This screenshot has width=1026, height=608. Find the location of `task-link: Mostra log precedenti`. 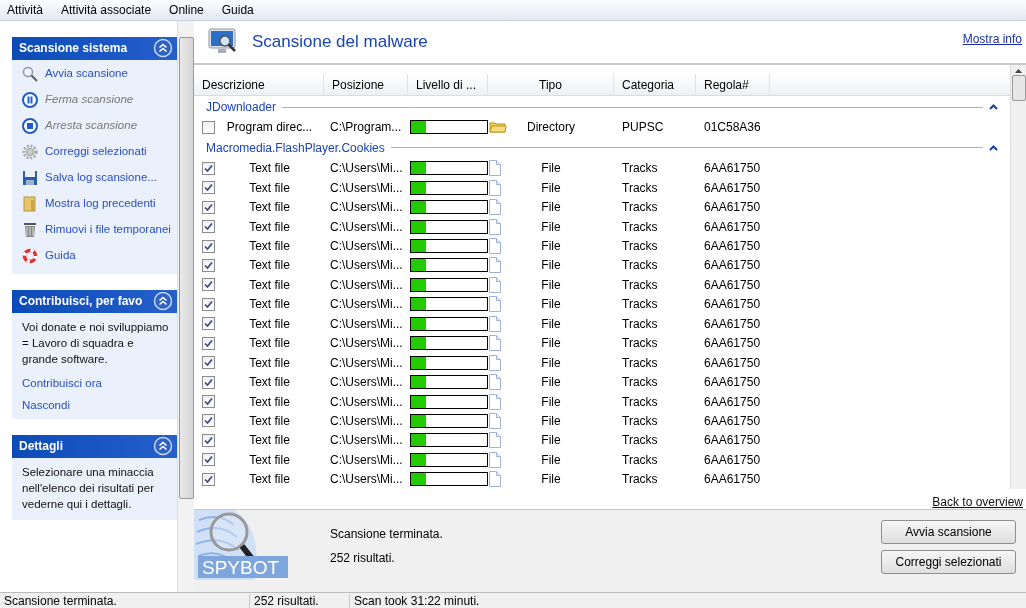

task-link: Mostra log precedenti is located at coordinates (97, 204).